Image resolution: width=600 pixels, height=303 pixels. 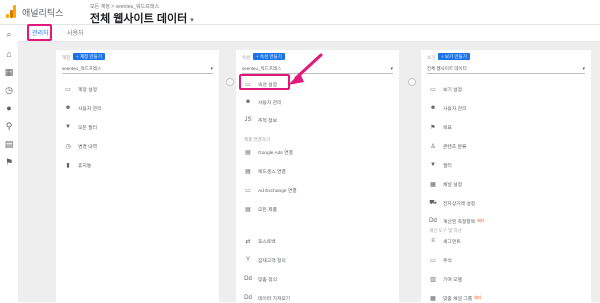 I want to click on account-select: seenteu_워드프레스 ▾, so click(x=137, y=69).